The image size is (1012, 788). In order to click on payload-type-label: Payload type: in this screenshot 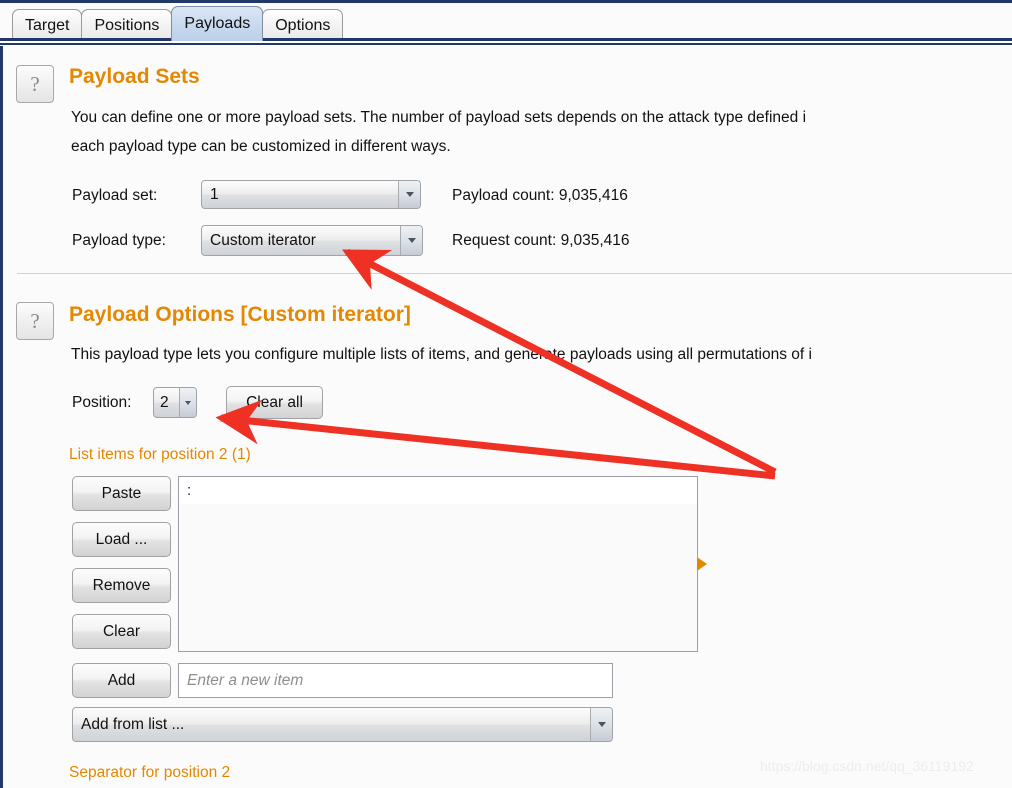, I will do `click(119, 240)`.